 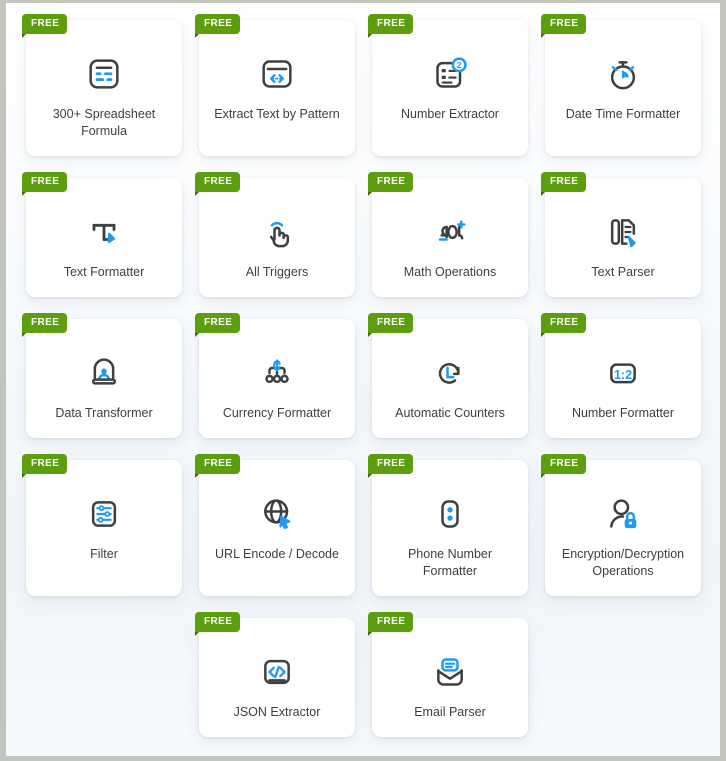 What do you see at coordinates (623, 562) in the screenshot?
I see `tool-card-label: Encryption/Decryption Operations` at bounding box center [623, 562].